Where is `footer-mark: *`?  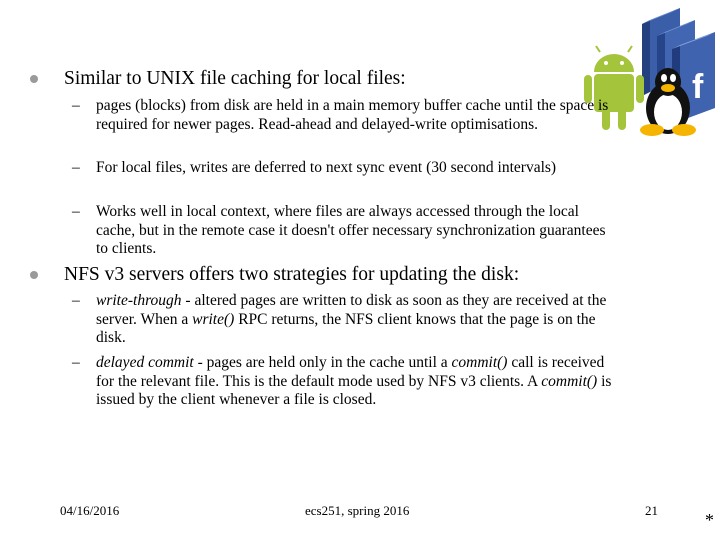 footer-mark: * is located at coordinates (709, 520).